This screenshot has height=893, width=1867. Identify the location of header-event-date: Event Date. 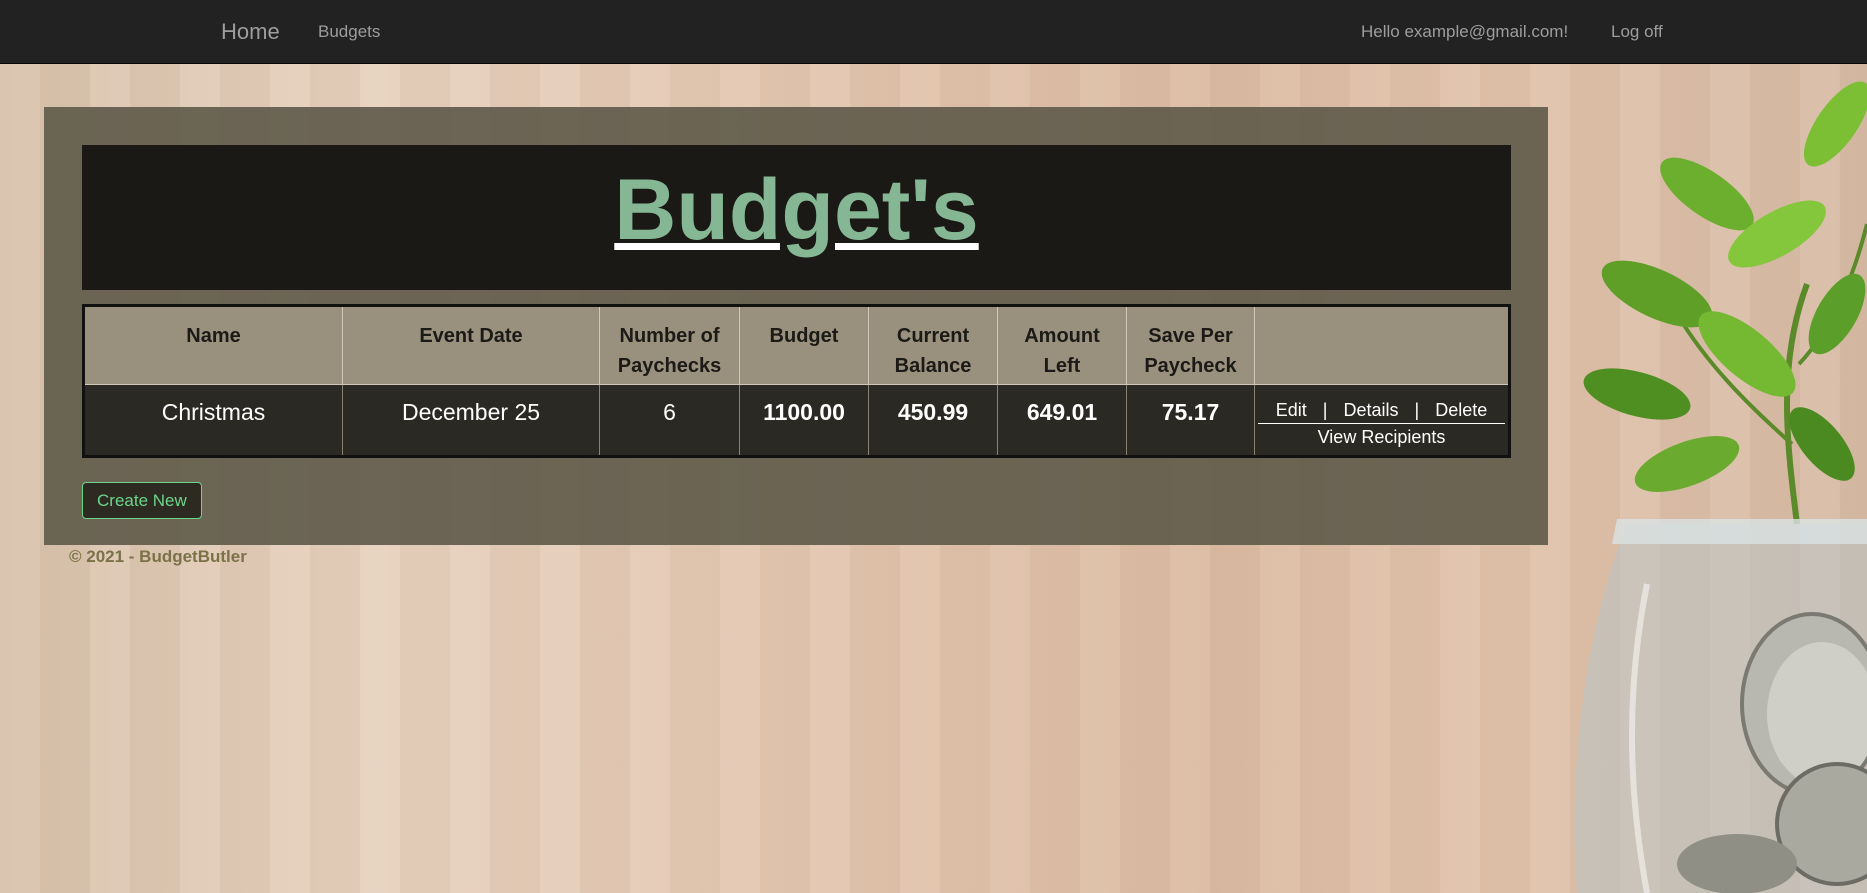
(471, 345).